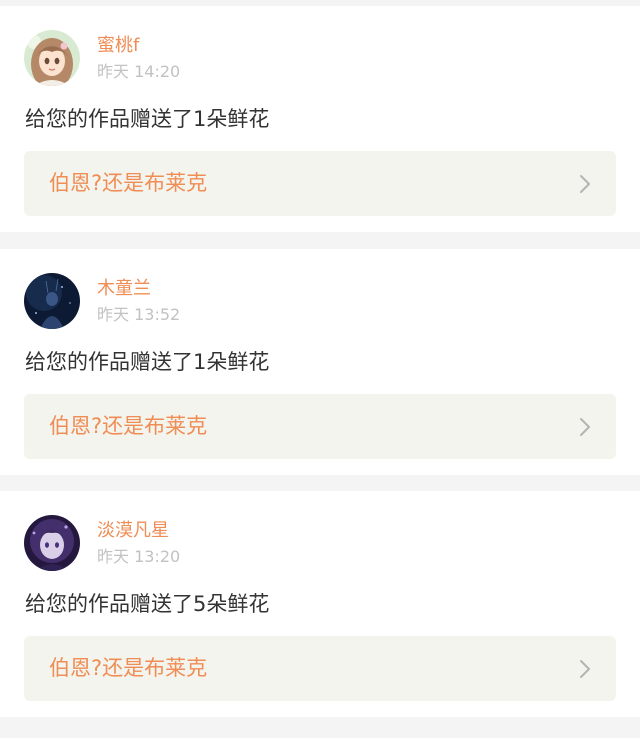 The image size is (640, 738). What do you see at coordinates (118, 46) in the screenshot?
I see `username: 蜜桃f` at bounding box center [118, 46].